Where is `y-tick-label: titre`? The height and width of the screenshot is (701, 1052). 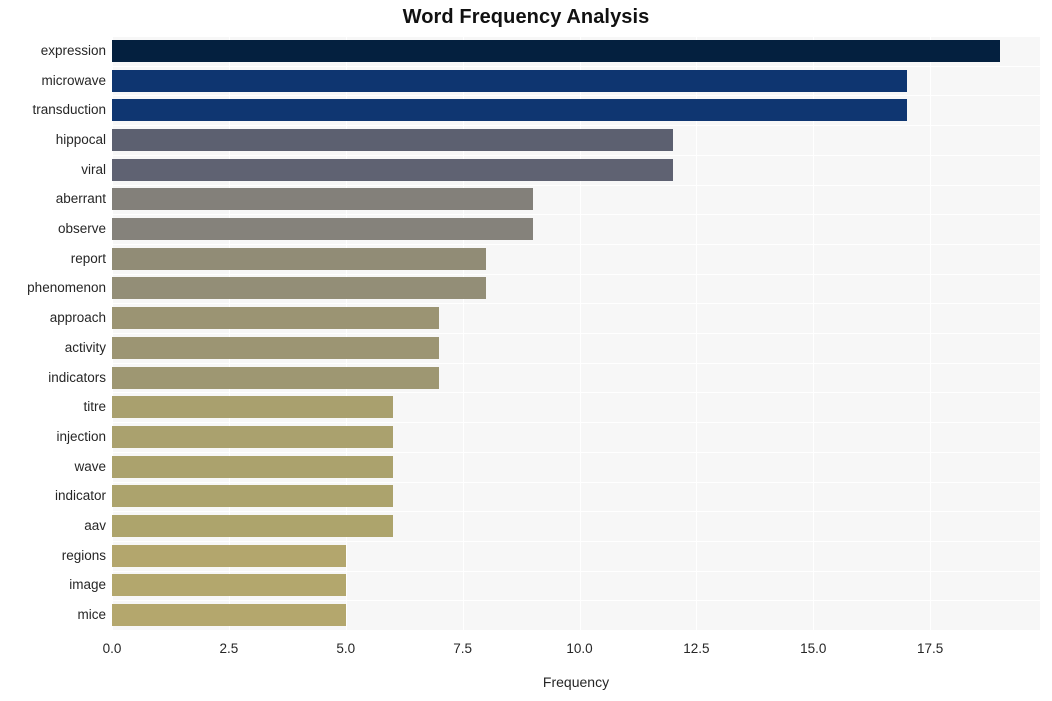
y-tick-label: titre is located at coordinates (94, 407).